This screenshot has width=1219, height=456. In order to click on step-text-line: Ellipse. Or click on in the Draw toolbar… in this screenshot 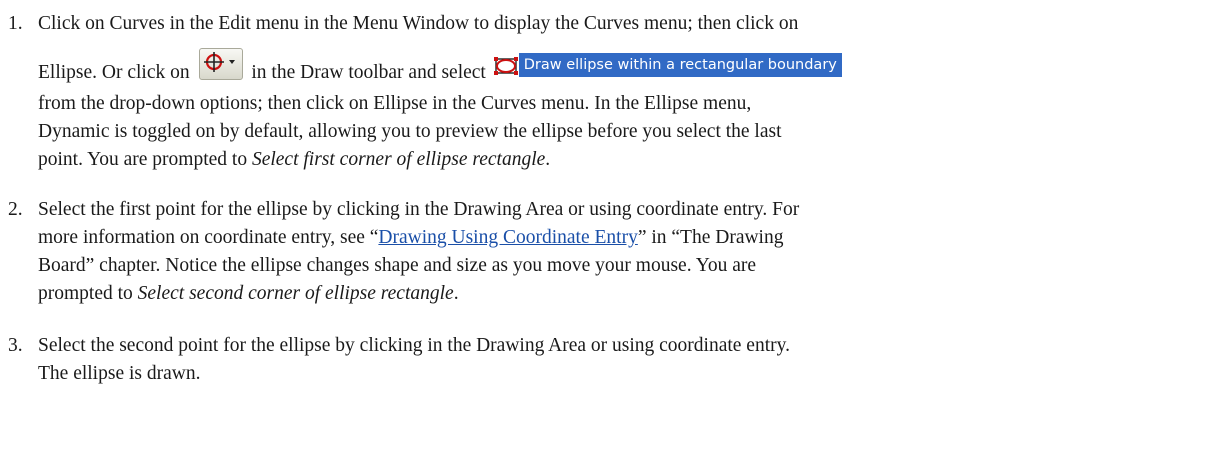, I will do `click(441, 70)`.